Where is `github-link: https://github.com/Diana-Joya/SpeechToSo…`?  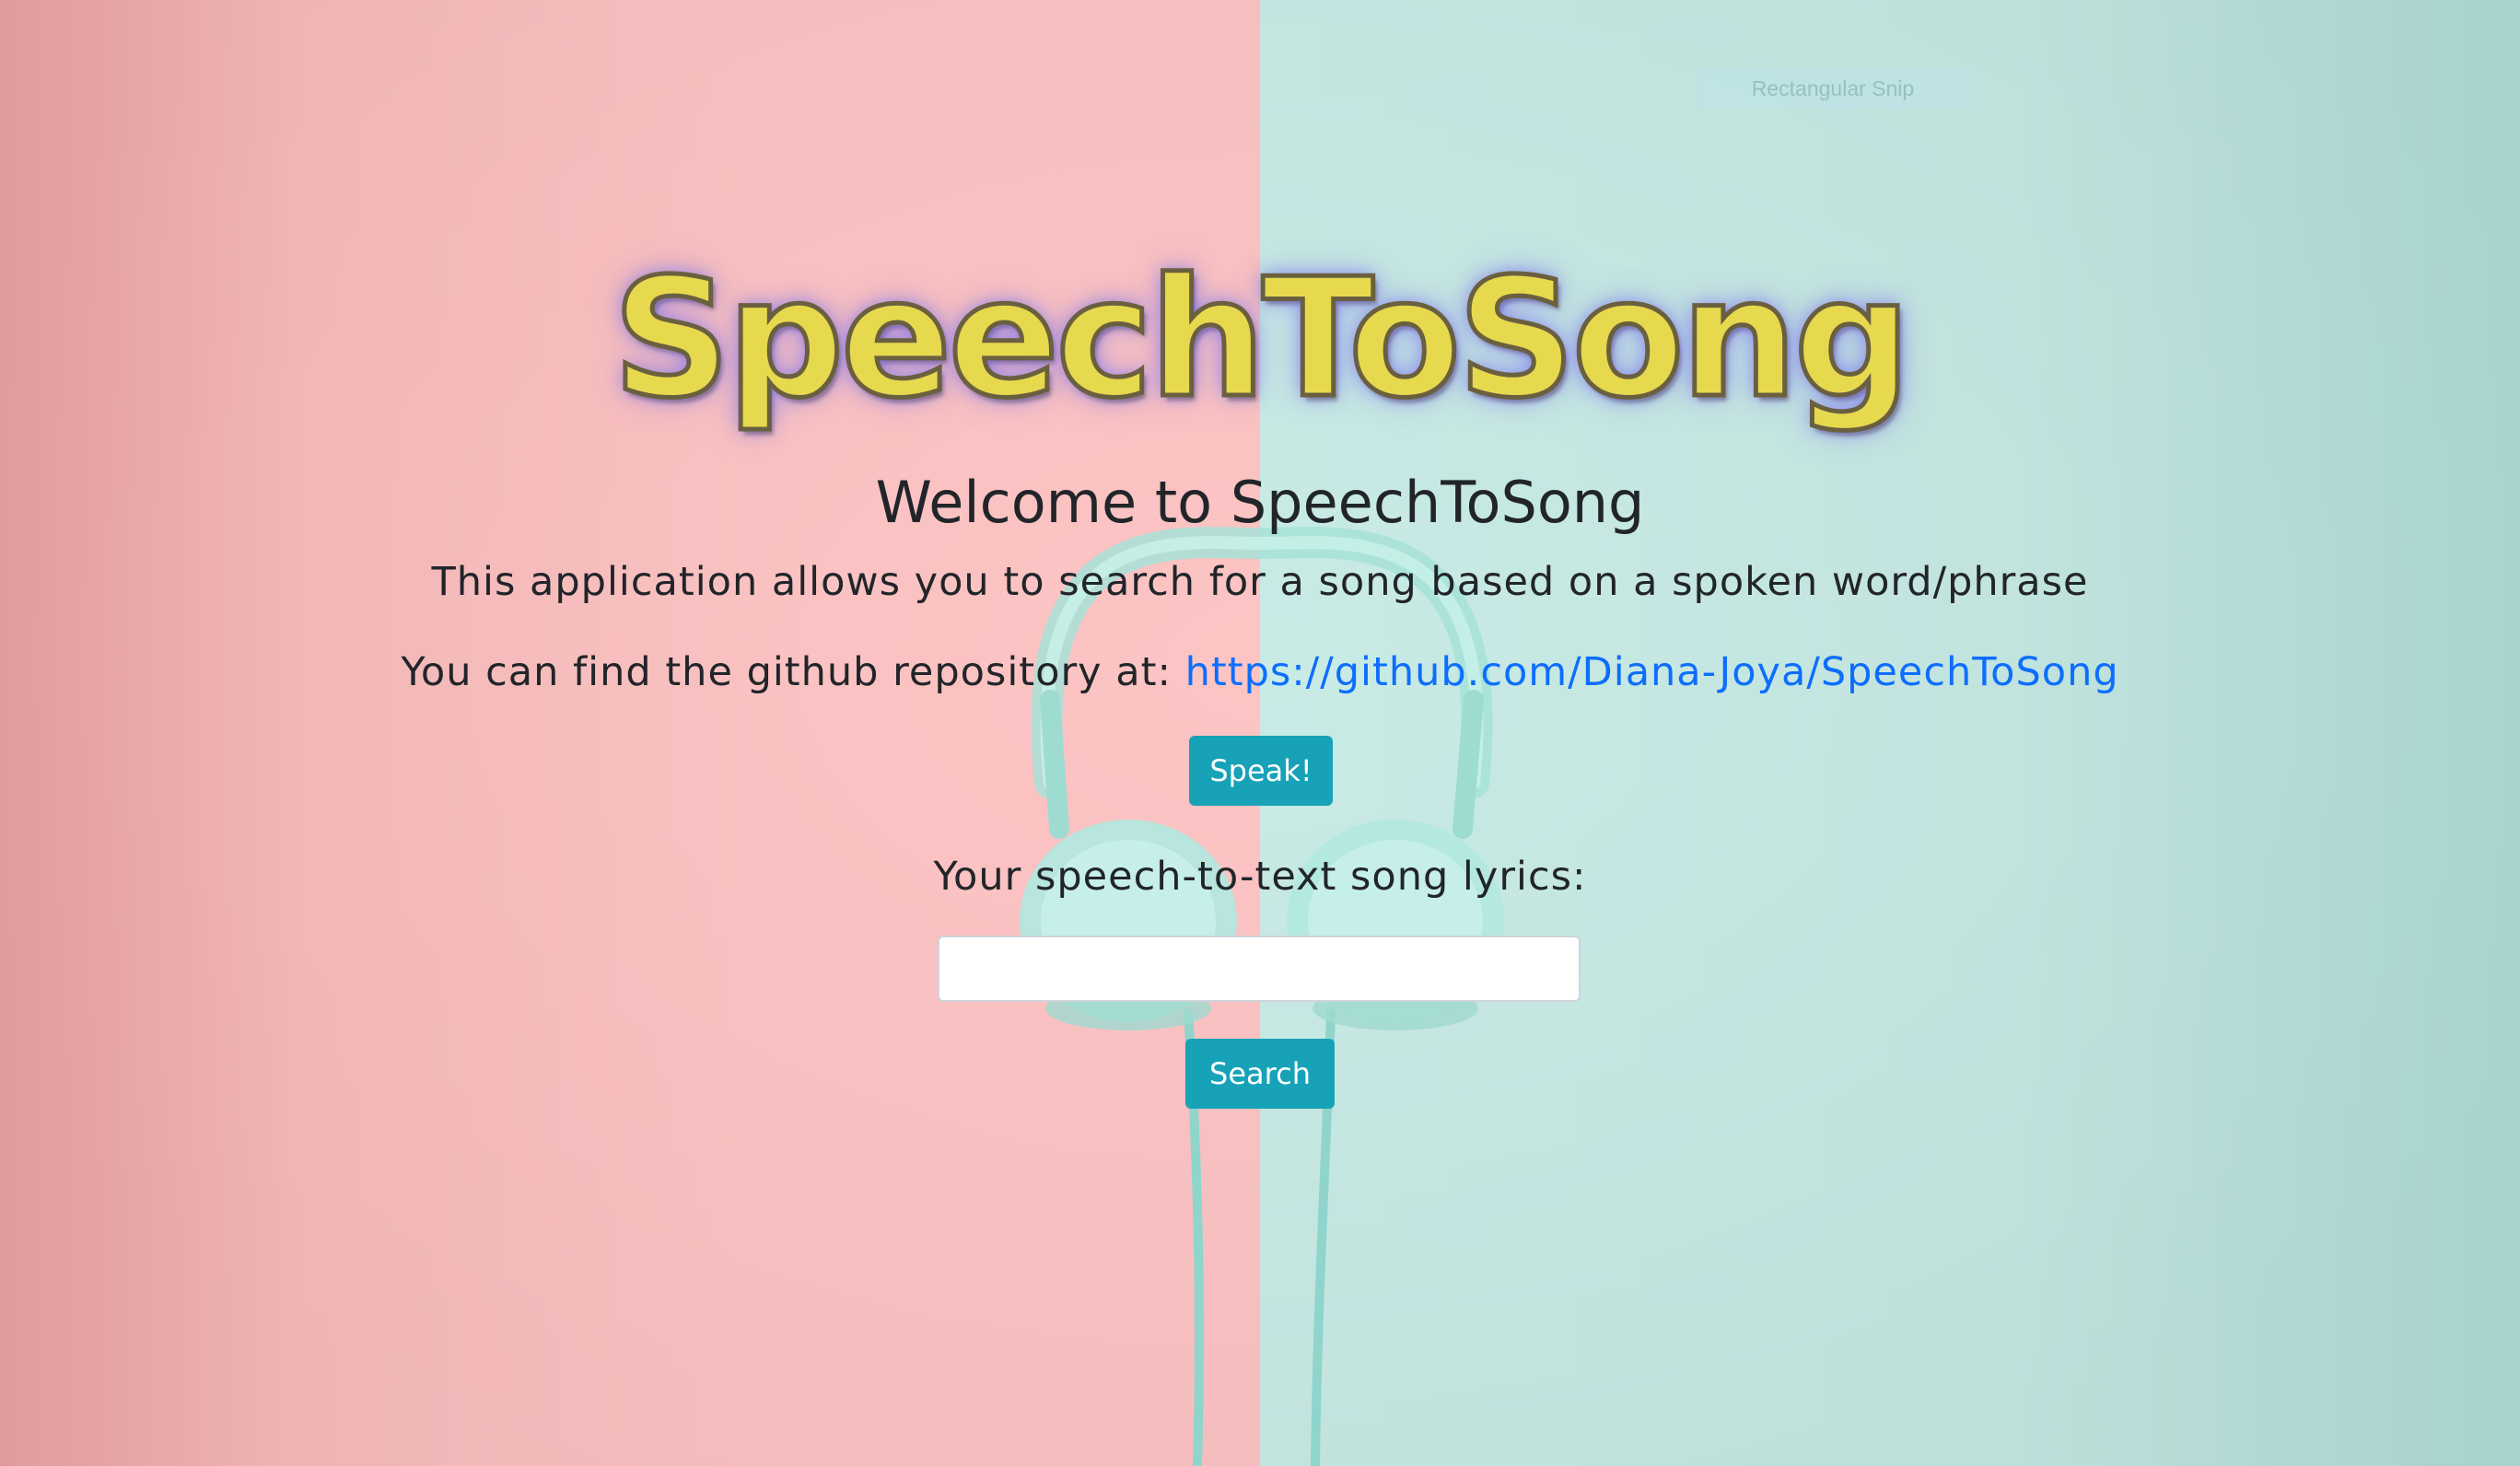 github-link: https://github.com/Diana-Joya/SpeechToSo… is located at coordinates (1652, 672).